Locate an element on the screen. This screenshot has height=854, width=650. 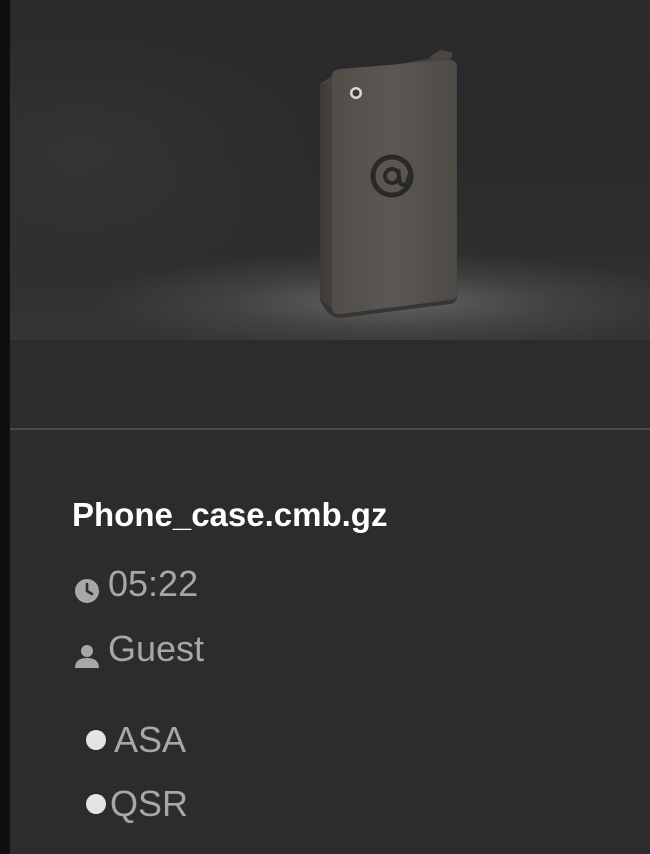
tag-item: QSR is located at coordinates (137, 804).